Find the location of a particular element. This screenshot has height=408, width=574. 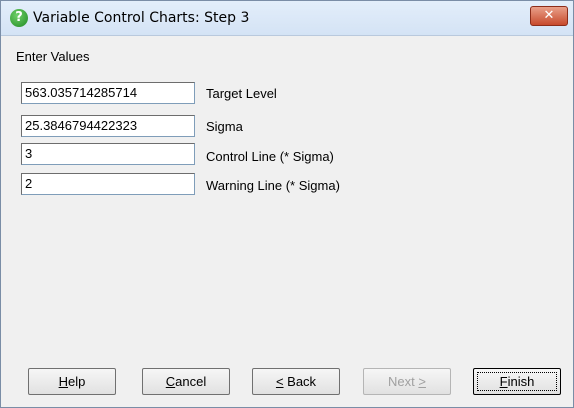

focus-rectangle is located at coordinates (517, 381).